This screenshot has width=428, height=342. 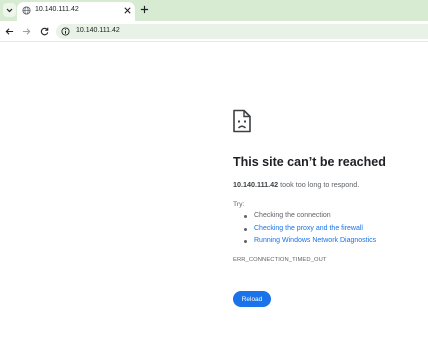 I want to click on active-tab: 10.140.111.42, so click(x=76, y=11).